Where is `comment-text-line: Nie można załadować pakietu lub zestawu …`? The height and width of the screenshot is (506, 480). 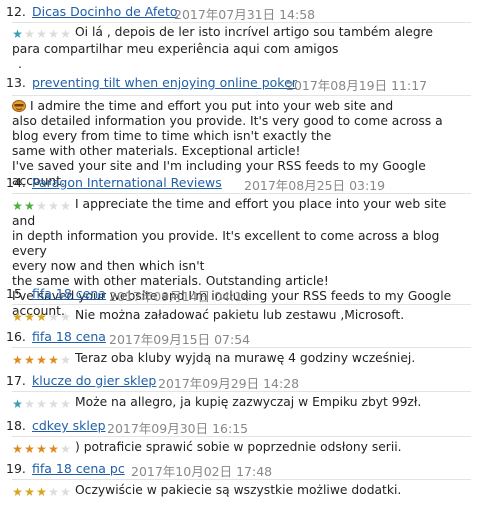
comment-text-line: Nie można załadować pakietu lub zestawu … is located at coordinates (240, 315).